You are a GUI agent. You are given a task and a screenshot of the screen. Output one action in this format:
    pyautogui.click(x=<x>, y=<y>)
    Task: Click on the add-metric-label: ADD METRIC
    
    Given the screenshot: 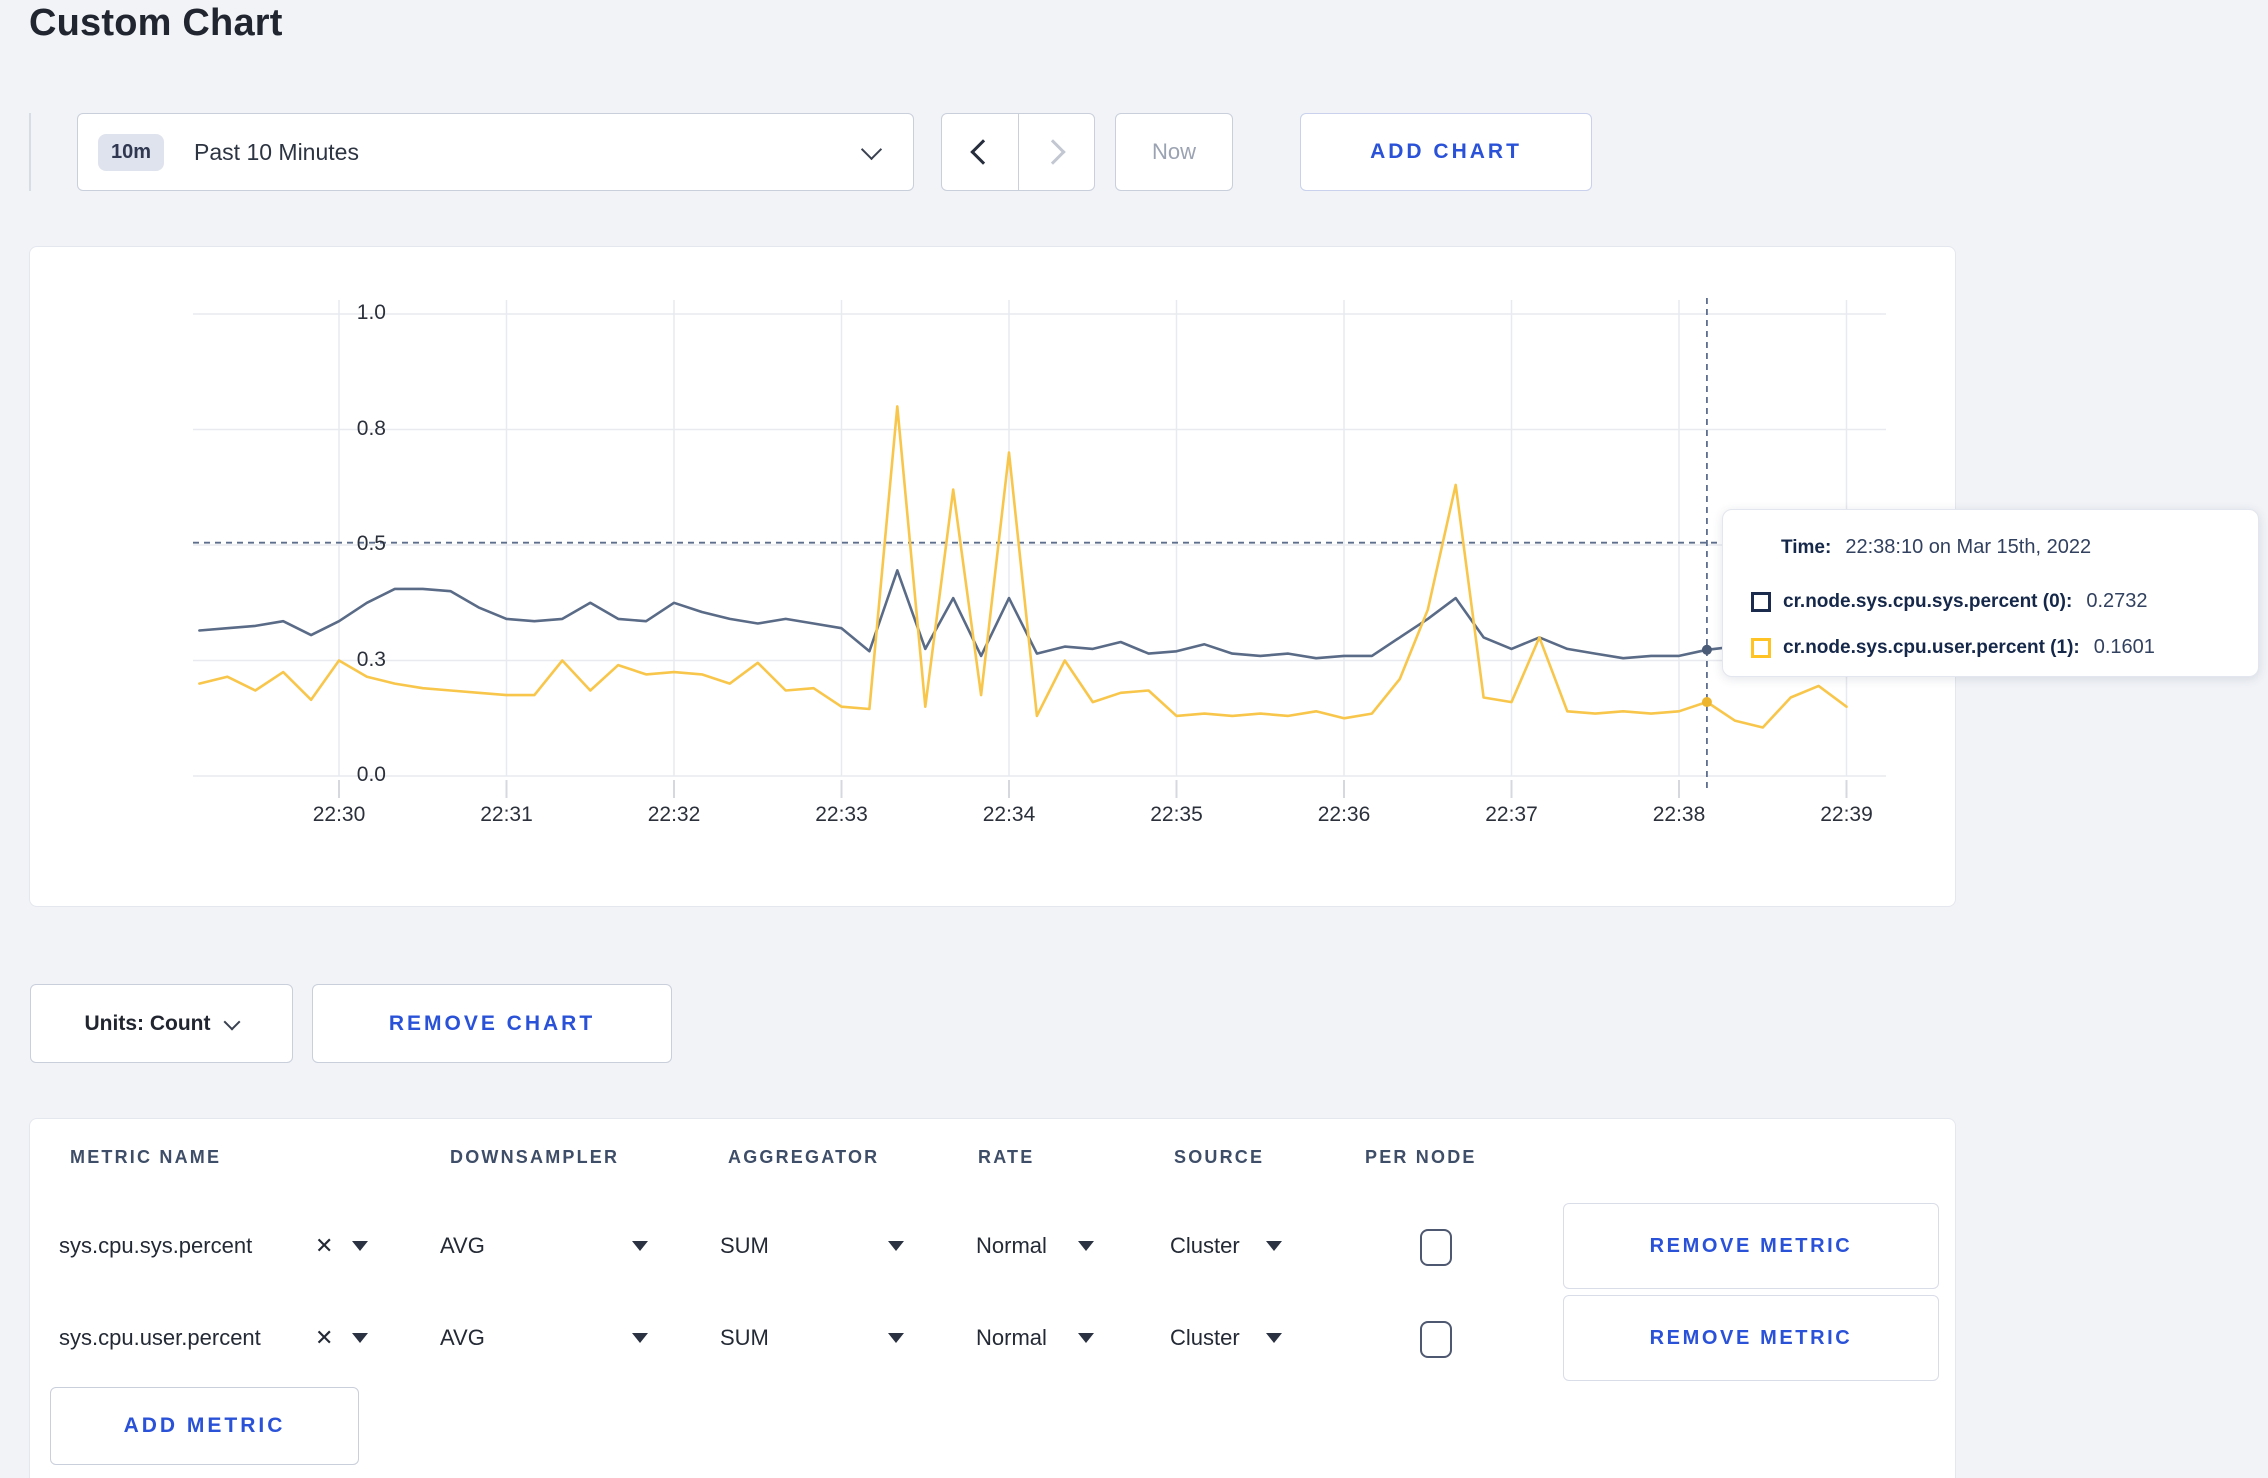 What is the action you would take?
    pyautogui.click(x=204, y=1425)
    